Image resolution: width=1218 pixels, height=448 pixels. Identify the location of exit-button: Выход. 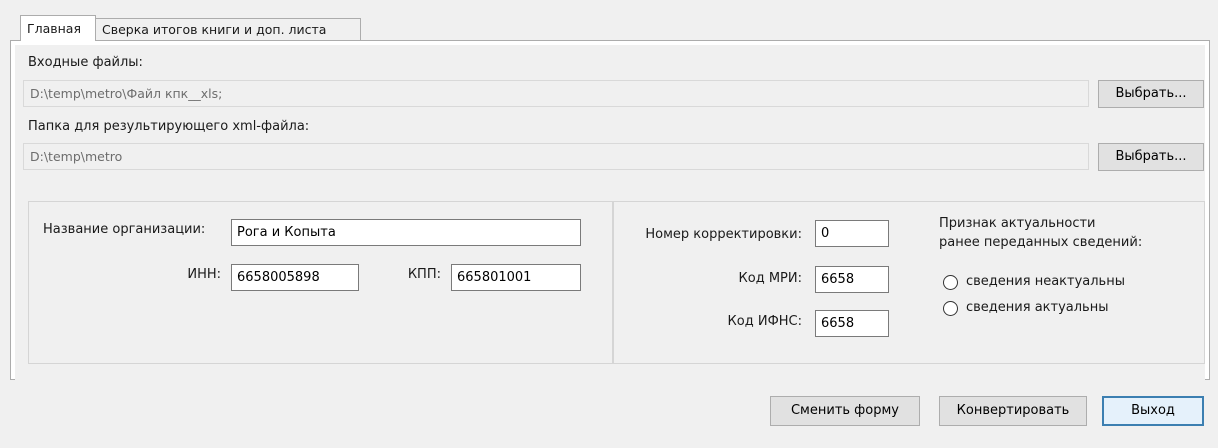
(1153, 411).